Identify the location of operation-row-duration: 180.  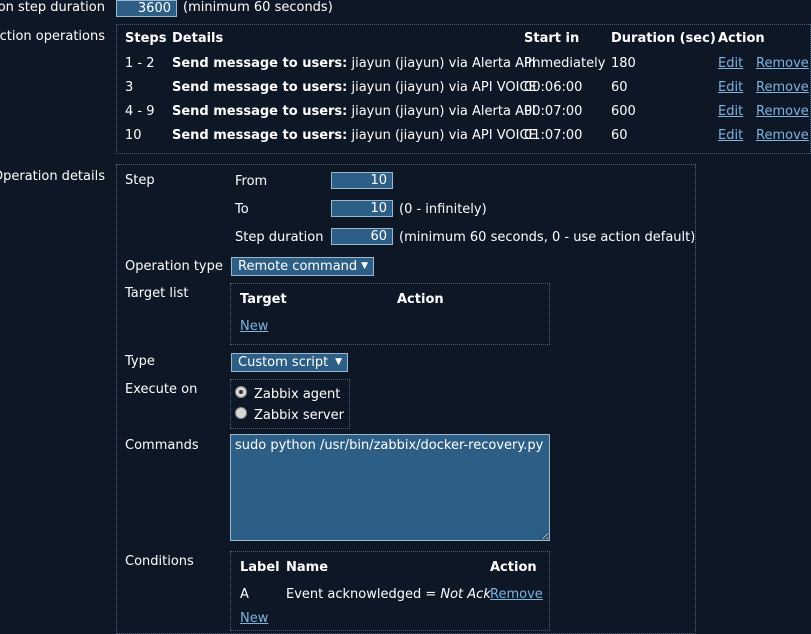
(623, 63).